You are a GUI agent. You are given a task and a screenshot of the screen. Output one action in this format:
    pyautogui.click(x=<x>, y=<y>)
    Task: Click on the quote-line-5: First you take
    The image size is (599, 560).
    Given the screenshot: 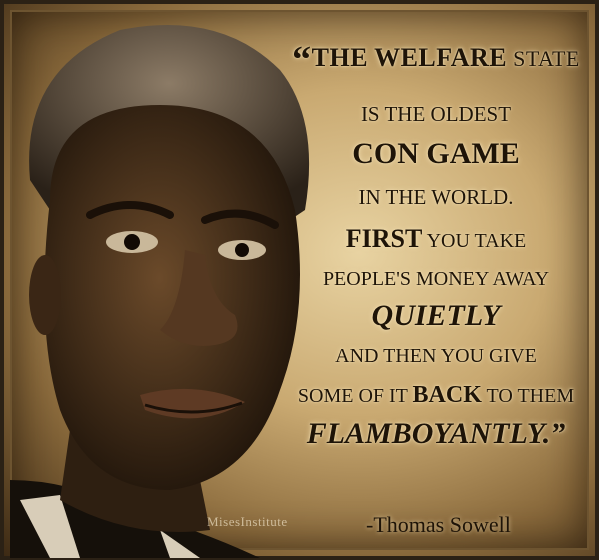 What is the action you would take?
    pyautogui.click(x=436, y=239)
    